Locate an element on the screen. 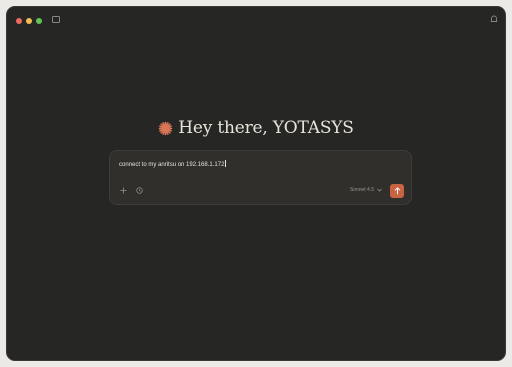 The width and height of the screenshot is (512, 367). arrow-up-icon is located at coordinates (397, 191).